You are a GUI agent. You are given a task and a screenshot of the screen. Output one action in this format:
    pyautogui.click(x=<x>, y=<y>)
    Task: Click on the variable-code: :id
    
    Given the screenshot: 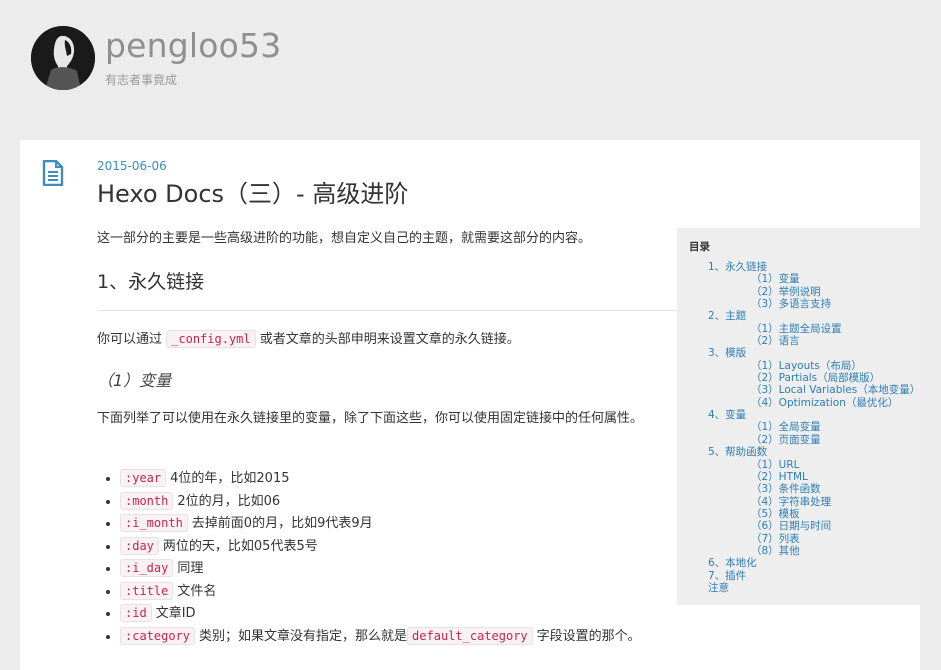 What is the action you would take?
    pyautogui.click(x=136, y=613)
    